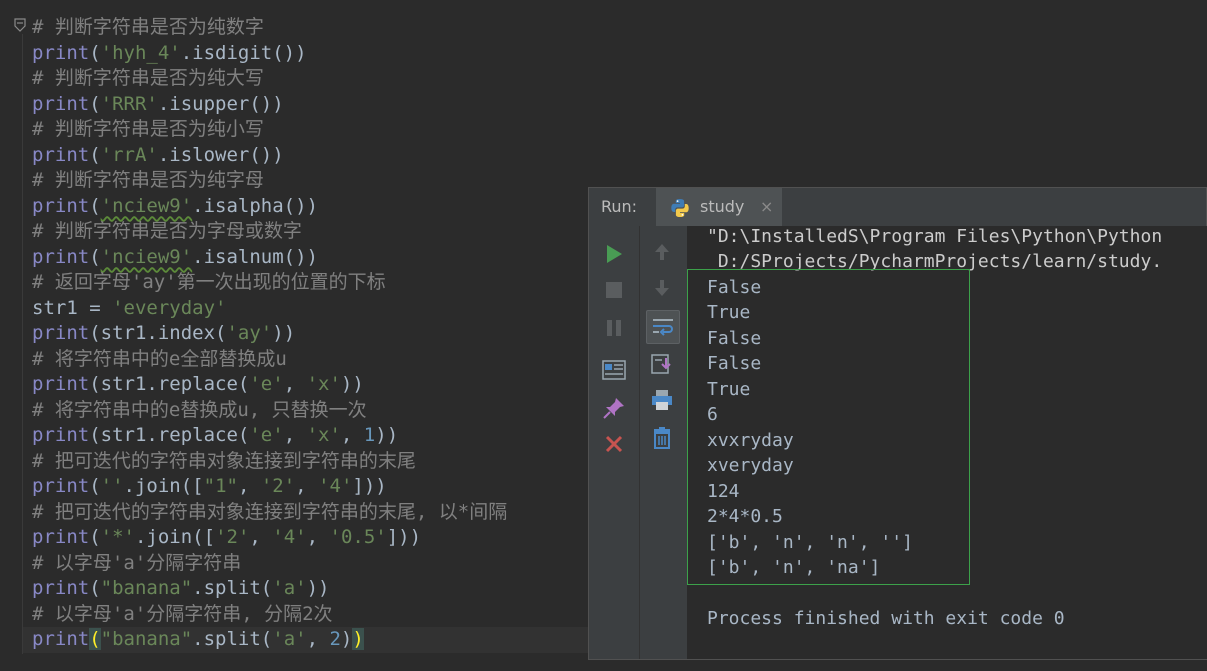 Image resolution: width=1207 pixels, height=671 pixels. What do you see at coordinates (662, 288) in the screenshot?
I see `down-stack-button` at bounding box center [662, 288].